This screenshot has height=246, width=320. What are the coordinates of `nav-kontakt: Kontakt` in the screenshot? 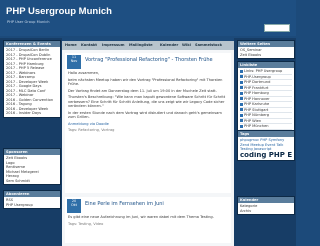 It's located at (89, 45).